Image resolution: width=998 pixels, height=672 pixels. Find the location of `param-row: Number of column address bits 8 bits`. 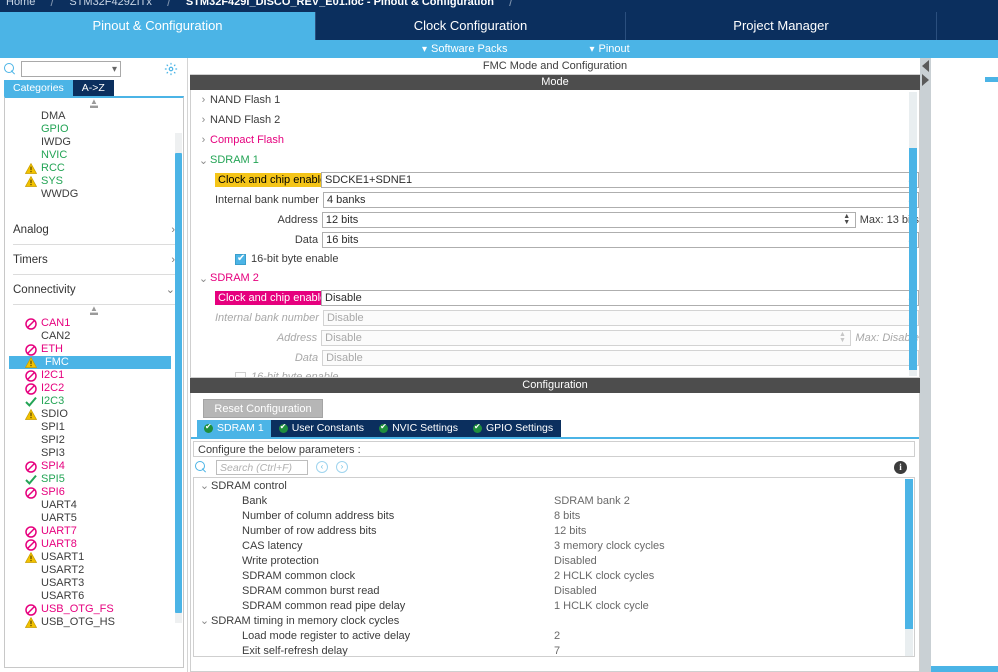

param-row: Number of column address bits 8 bits is located at coordinates (554, 515).